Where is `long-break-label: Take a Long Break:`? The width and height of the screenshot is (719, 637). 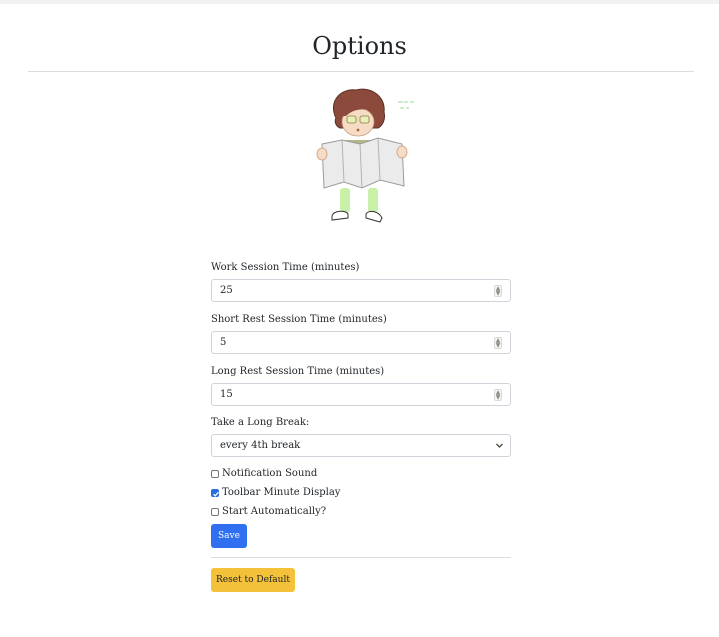 long-break-label: Take a Long Break: is located at coordinates (260, 422).